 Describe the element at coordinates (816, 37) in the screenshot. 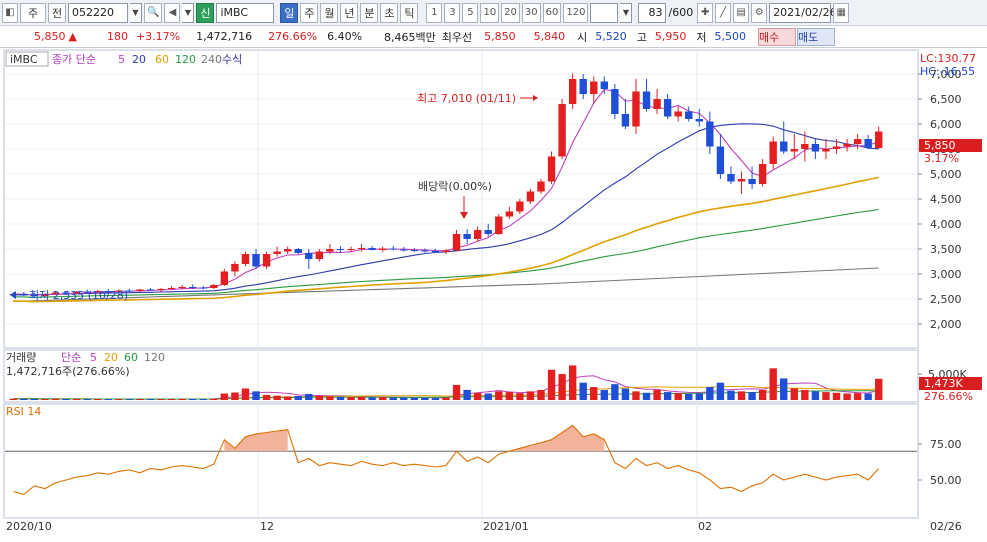

I see `sell-button: 매도` at that location.